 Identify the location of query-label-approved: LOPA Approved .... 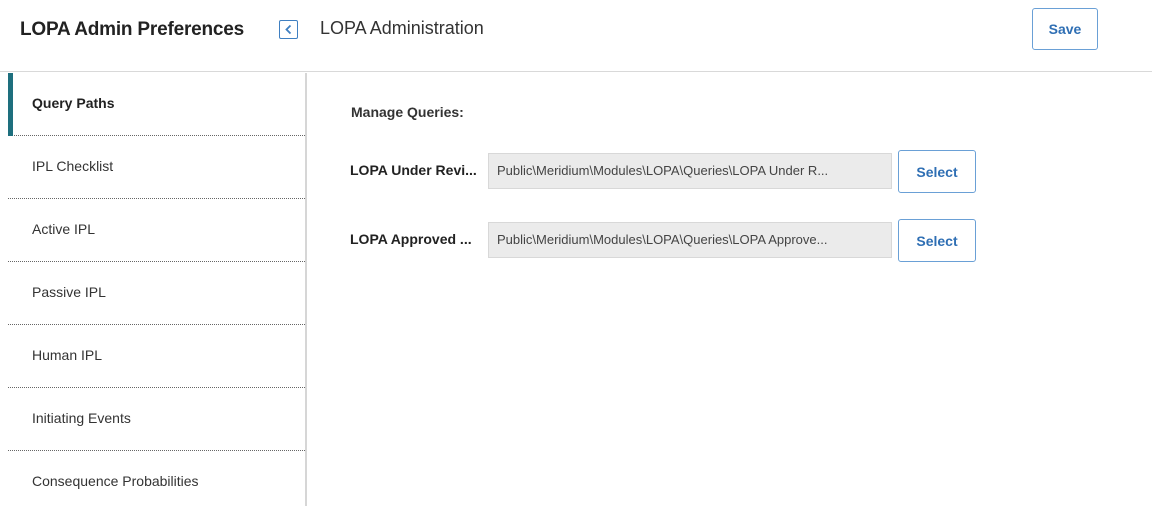
(411, 239).